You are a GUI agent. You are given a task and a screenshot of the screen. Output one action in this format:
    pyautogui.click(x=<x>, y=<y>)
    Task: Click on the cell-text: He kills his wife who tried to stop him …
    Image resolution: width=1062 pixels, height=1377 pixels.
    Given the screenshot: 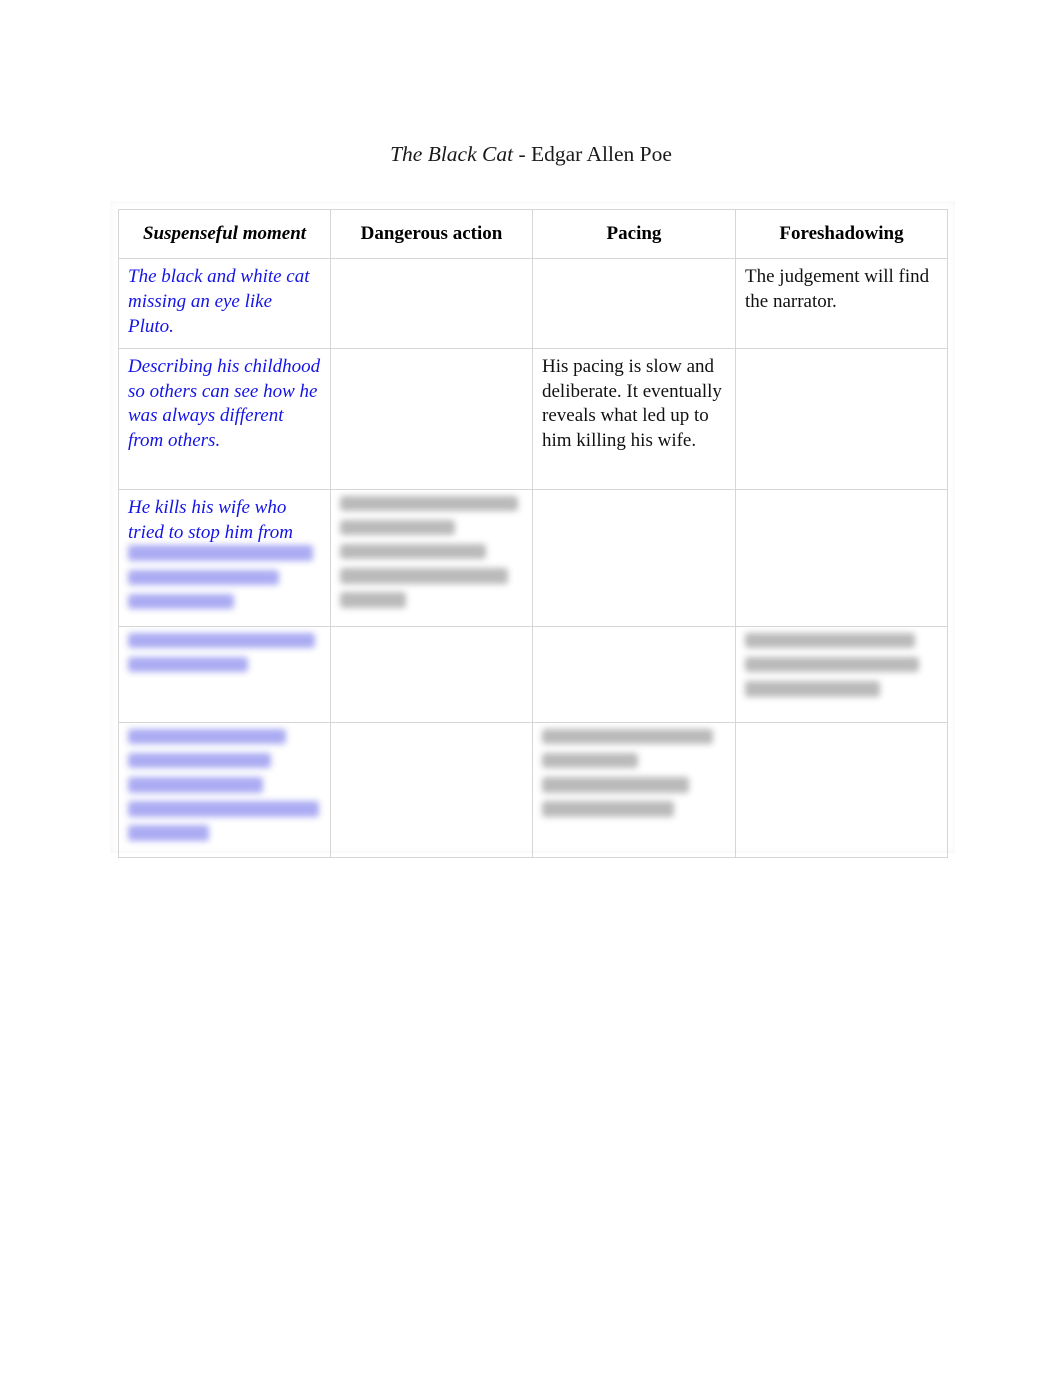 What is the action you would take?
    pyautogui.click(x=211, y=519)
    